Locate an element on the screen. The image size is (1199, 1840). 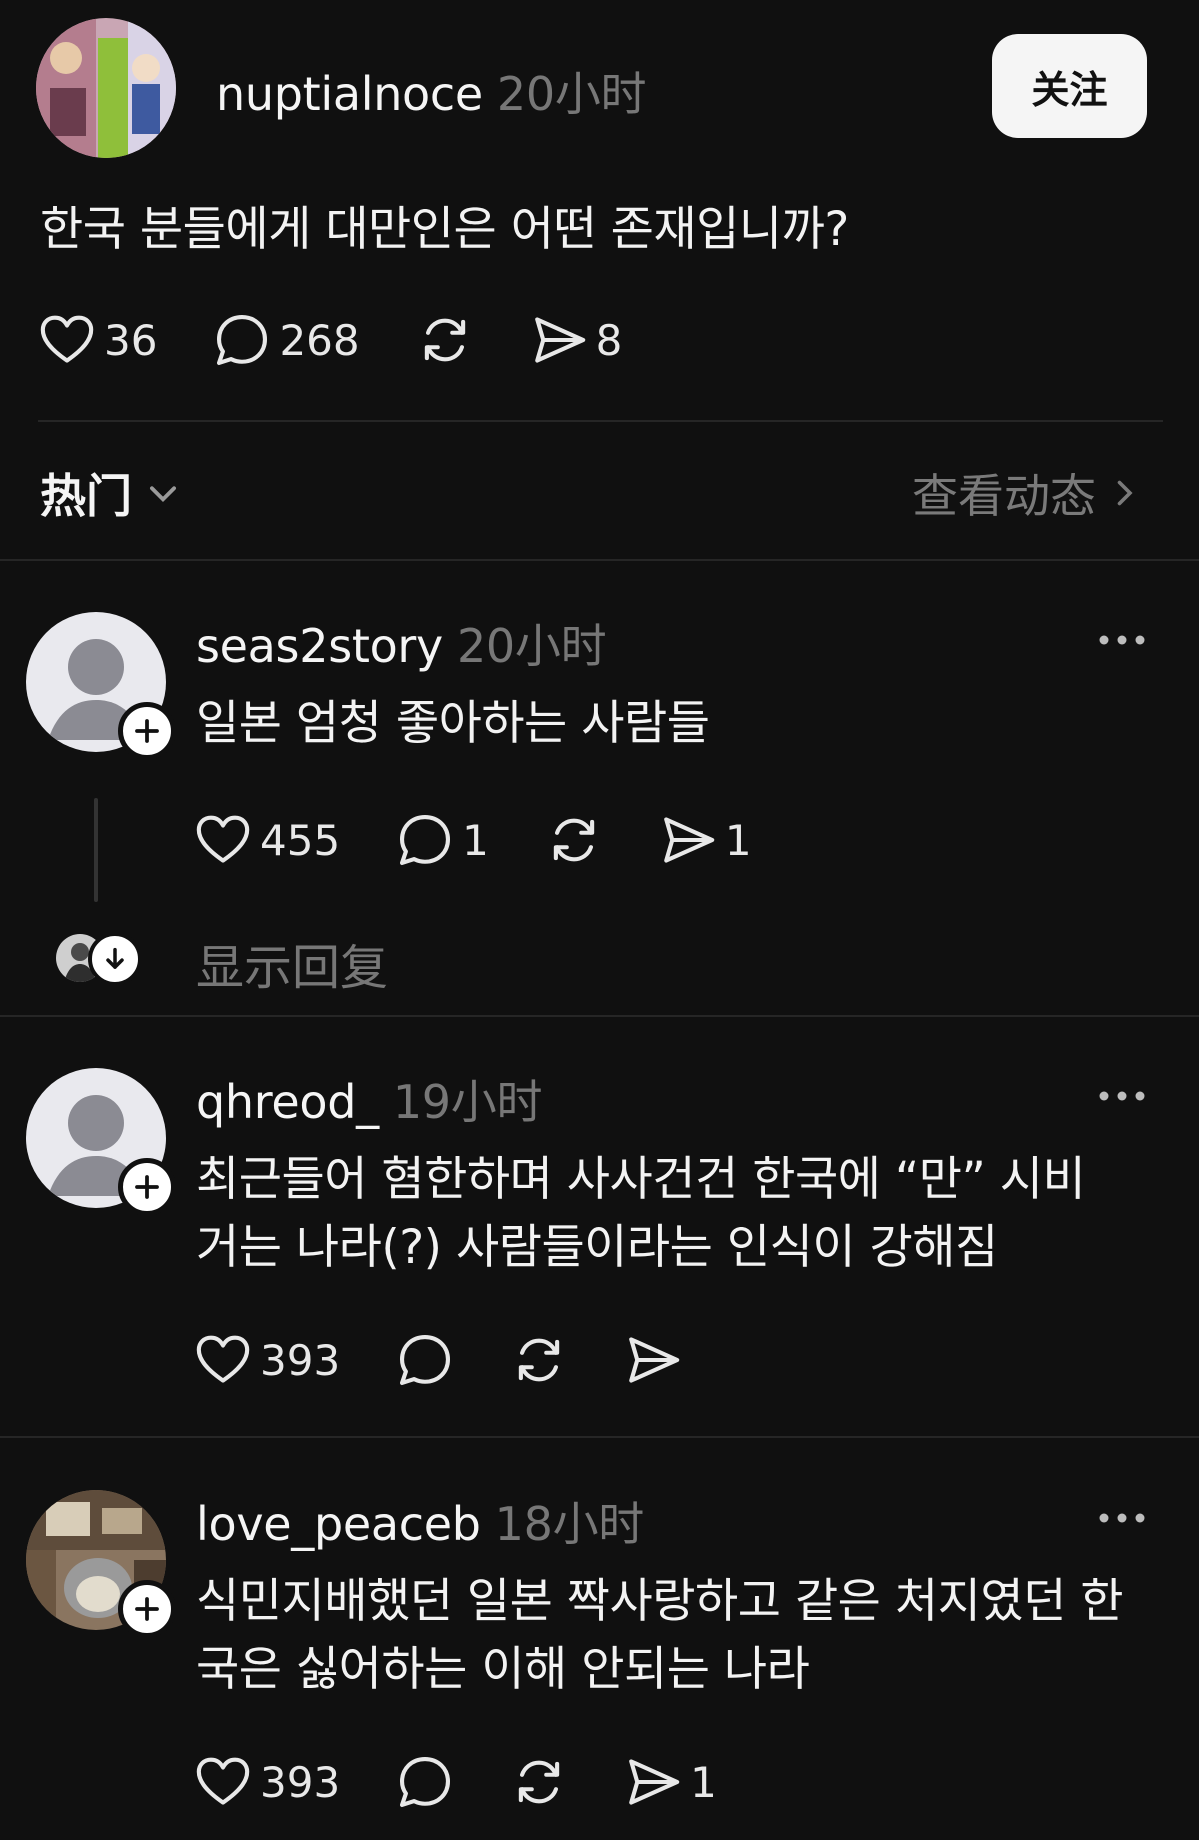
post-author-name: nuptialnoce 20小时 is located at coordinates (431, 91).